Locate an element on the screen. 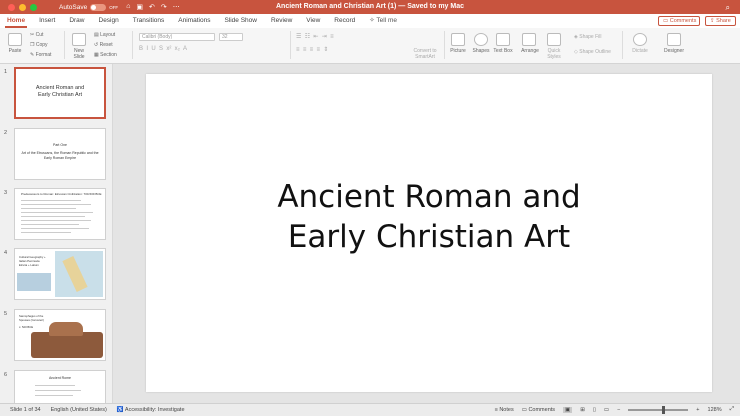  comments-status-button: ▭ Comments is located at coordinates (538, 410).